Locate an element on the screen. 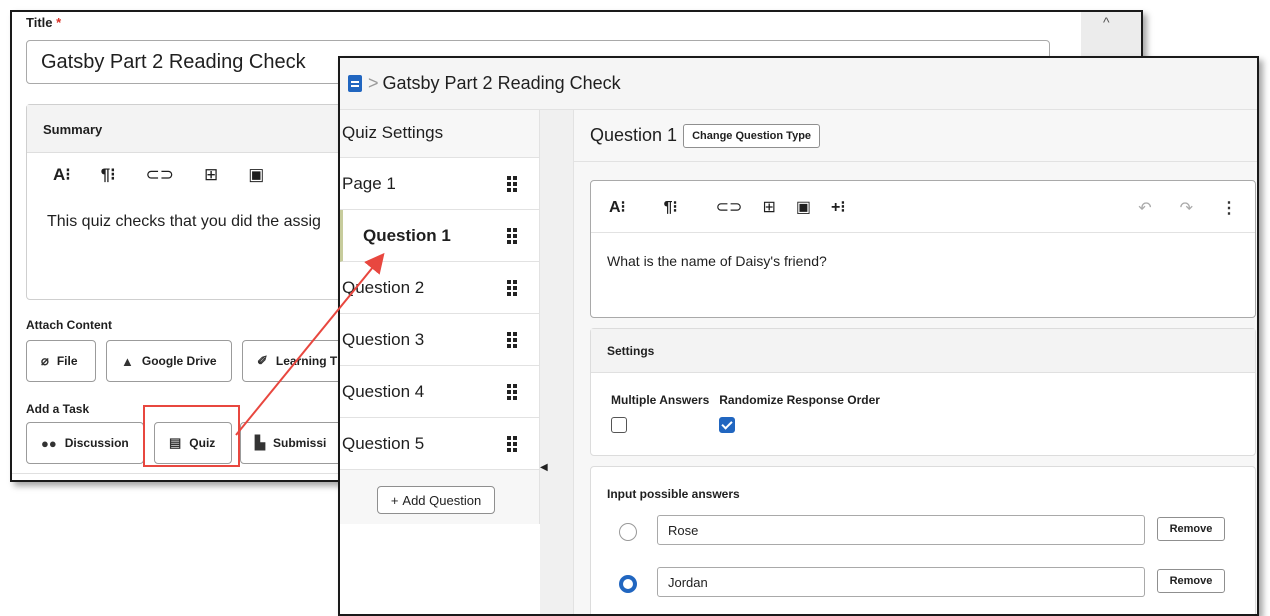  answer-row: Jordan Remove is located at coordinates (923, 582).